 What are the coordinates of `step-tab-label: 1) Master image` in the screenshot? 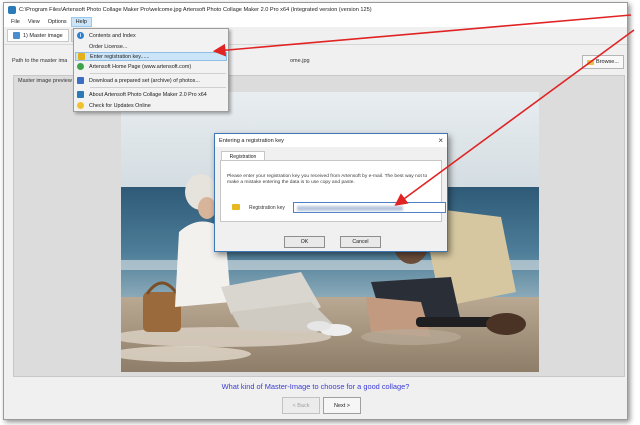 It's located at (43, 35).